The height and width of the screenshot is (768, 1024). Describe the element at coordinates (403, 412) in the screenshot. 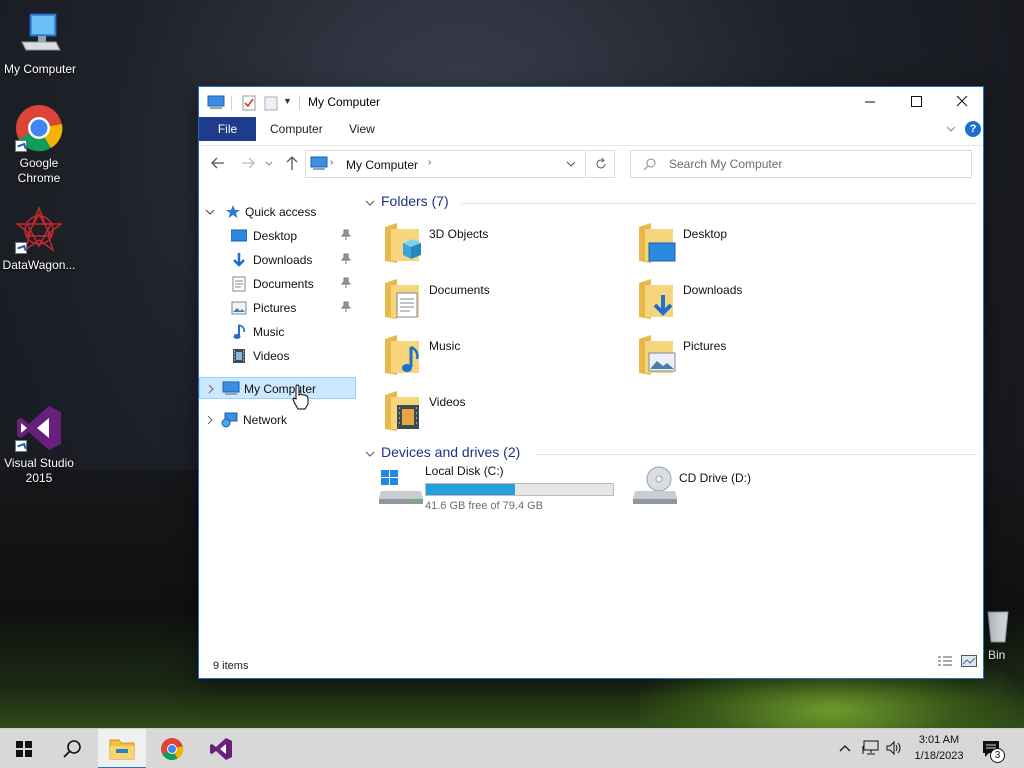

I see `videos-folder-icon` at that location.